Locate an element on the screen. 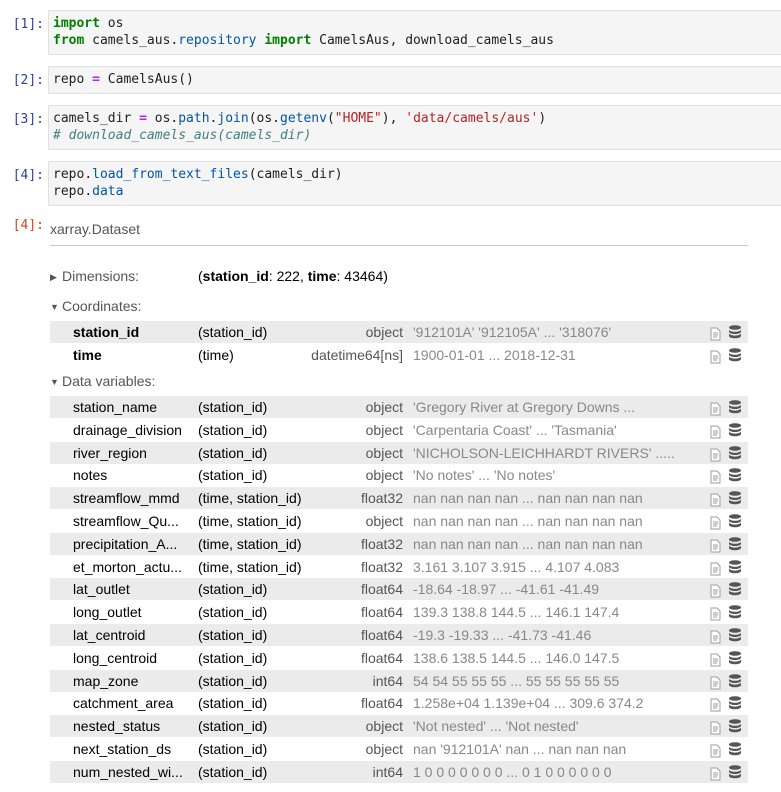 The width and height of the screenshot is (781, 792). var-preview: -19.3 -19.33 ... -41.73 -41.46 is located at coordinates (502, 635).